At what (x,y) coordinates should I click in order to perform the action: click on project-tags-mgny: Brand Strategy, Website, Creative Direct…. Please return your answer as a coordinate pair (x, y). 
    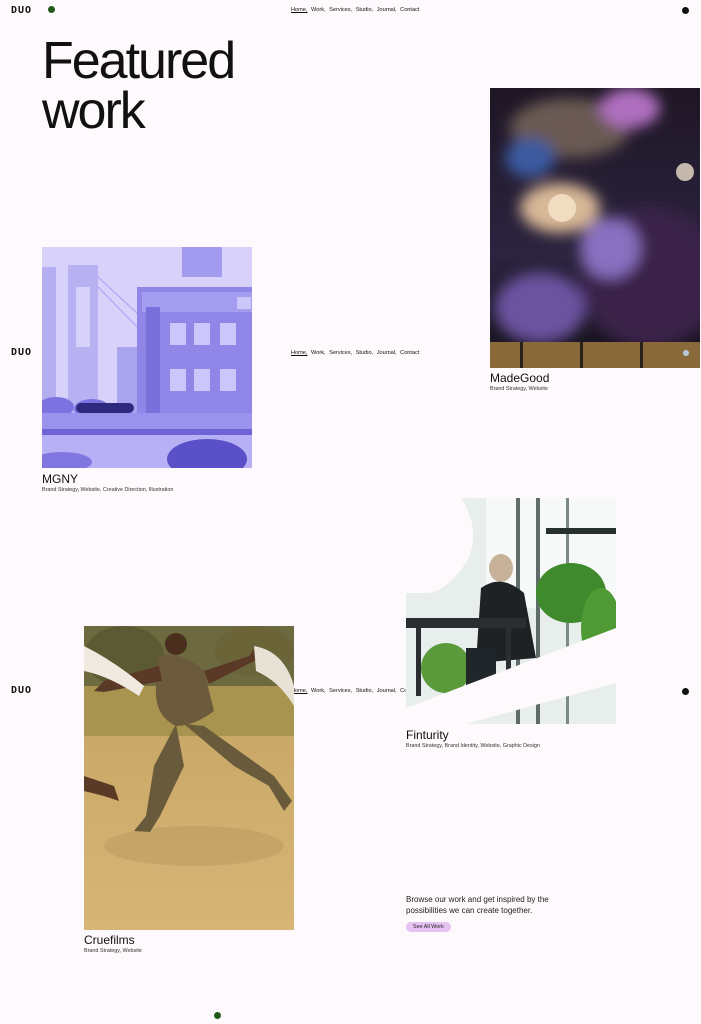
    Looking at the image, I should click on (108, 490).